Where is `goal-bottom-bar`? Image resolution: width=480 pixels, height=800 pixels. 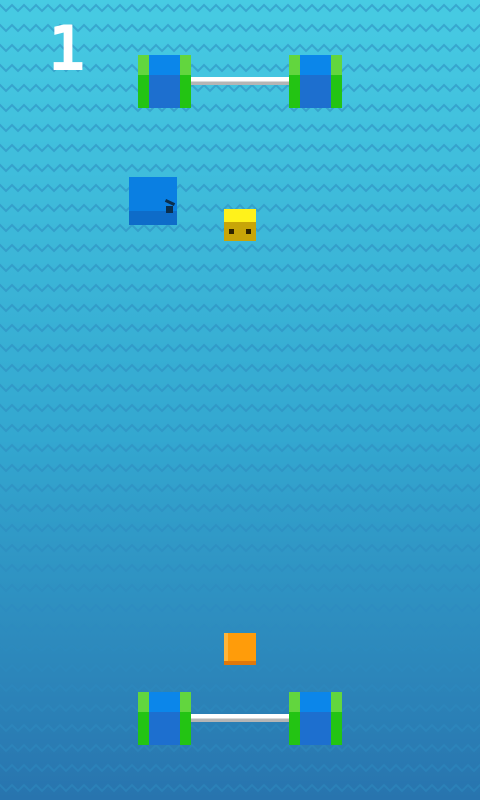 goal-bottom-bar is located at coordinates (240, 718).